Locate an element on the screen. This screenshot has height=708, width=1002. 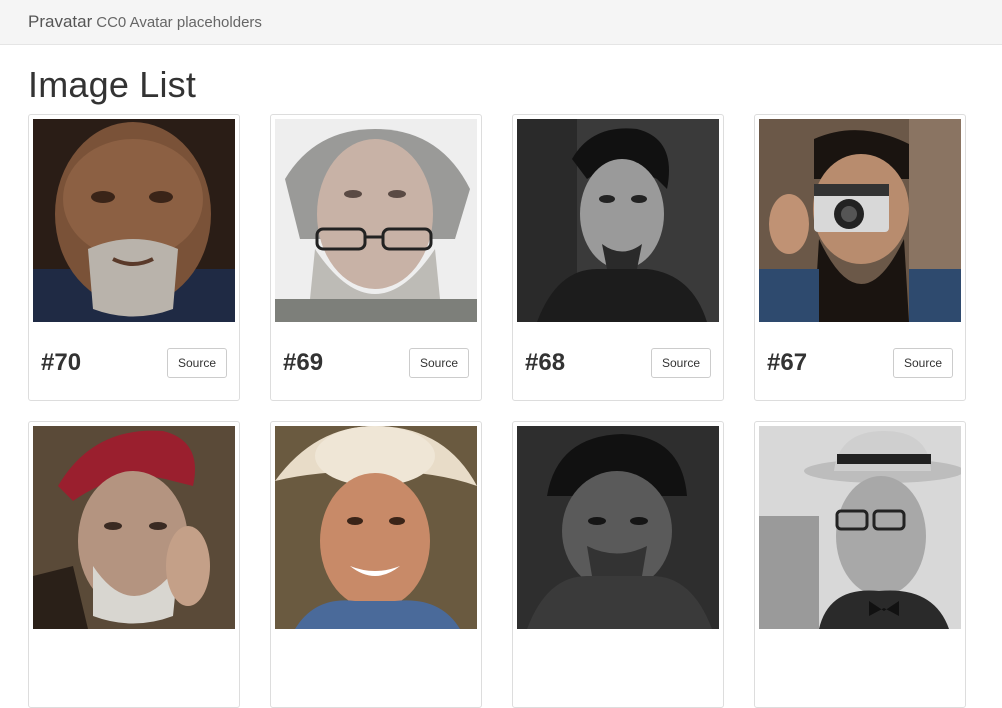
image-number: #70 is located at coordinates (61, 362).